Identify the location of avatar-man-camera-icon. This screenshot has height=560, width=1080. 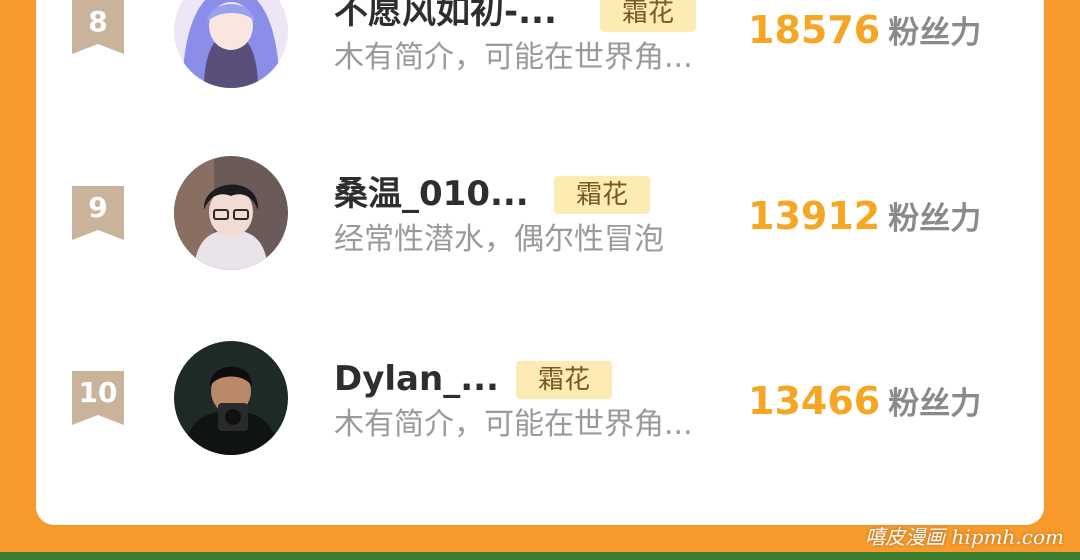
(231, 398).